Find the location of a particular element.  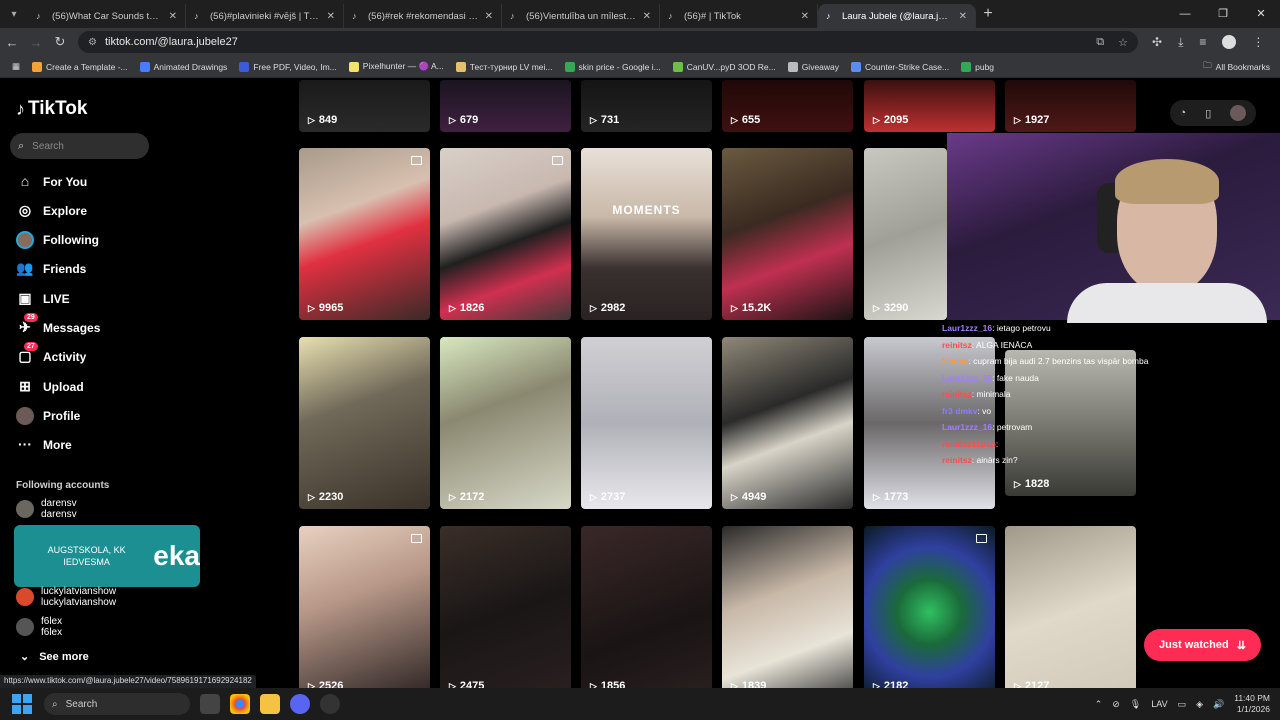

see-more-button: ⌄ See more is located at coordinates (54, 656).